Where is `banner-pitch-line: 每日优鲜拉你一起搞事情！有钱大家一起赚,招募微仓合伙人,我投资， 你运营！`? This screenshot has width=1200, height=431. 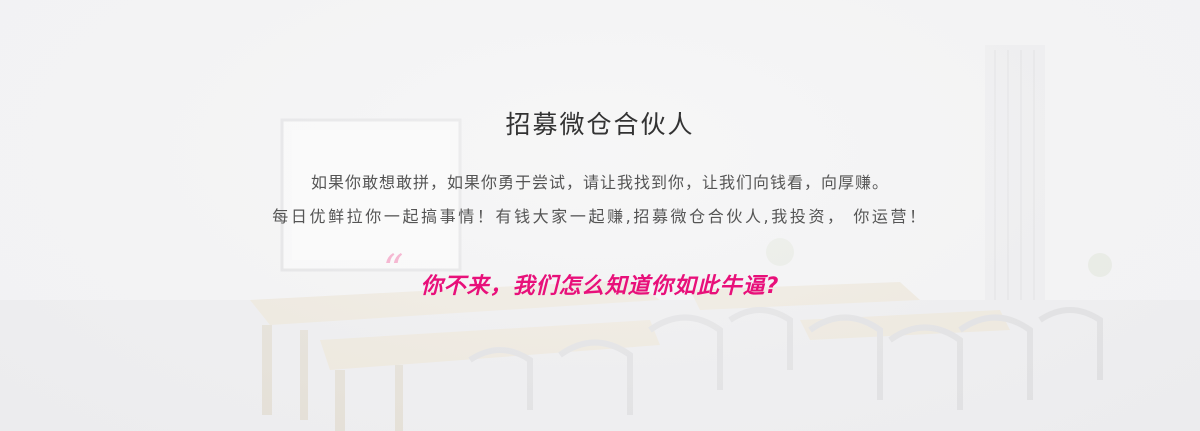
banner-pitch-line: 每日优鲜拉你一起搞事情！有钱大家一起赚,招募微仓合伙人,我投资， 你运营！ is located at coordinates (600, 216).